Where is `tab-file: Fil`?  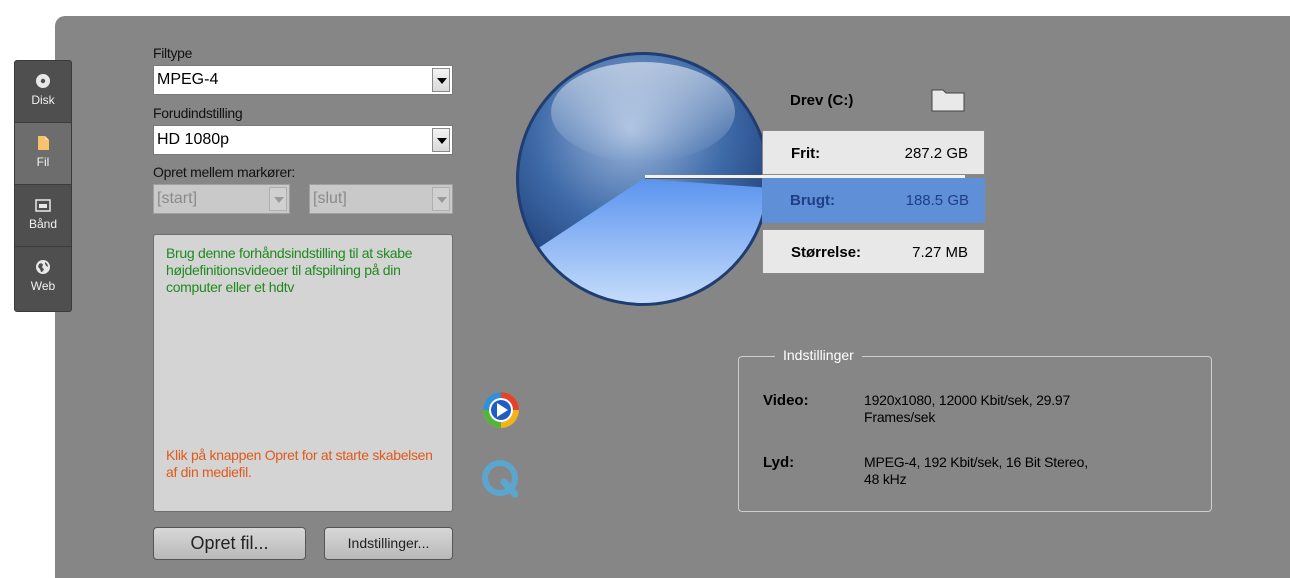 tab-file: Fil is located at coordinates (43, 154).